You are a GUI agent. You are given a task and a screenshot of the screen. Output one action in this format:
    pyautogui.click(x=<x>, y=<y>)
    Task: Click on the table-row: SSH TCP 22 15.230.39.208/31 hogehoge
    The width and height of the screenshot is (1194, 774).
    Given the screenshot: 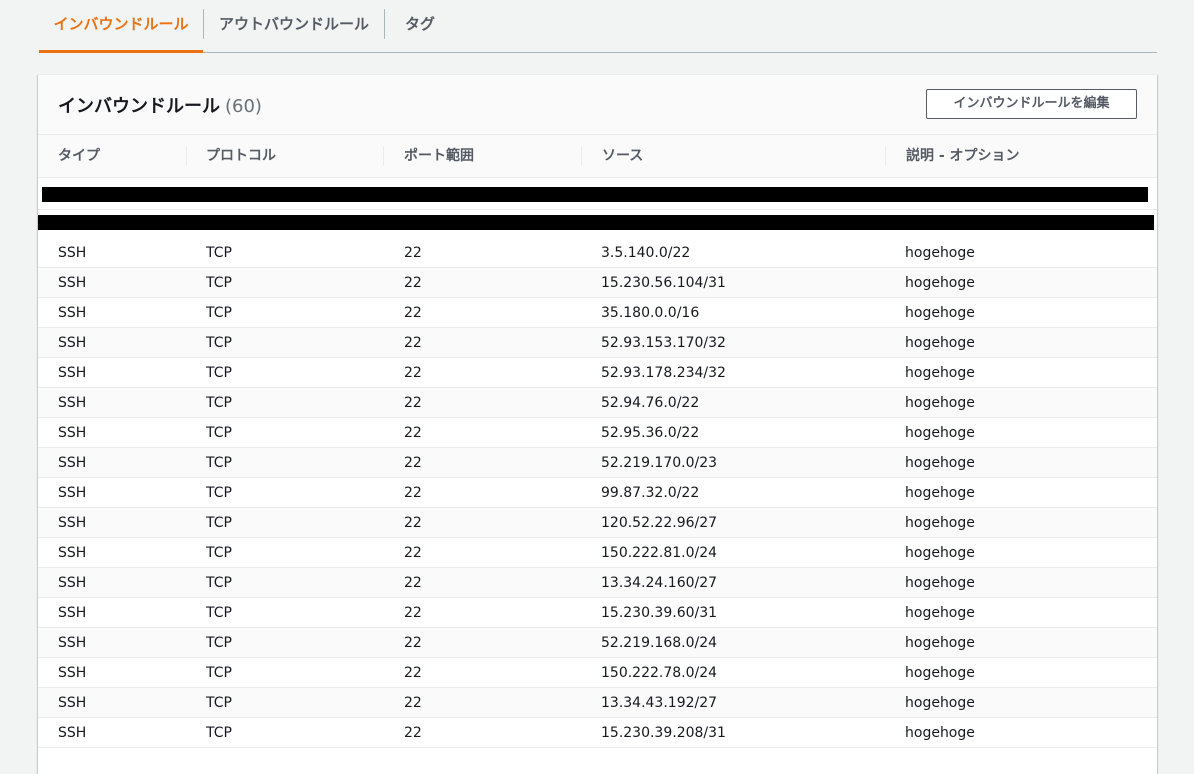 What is the action you would take?
    pyautogui.click(x=597, y=733)
    